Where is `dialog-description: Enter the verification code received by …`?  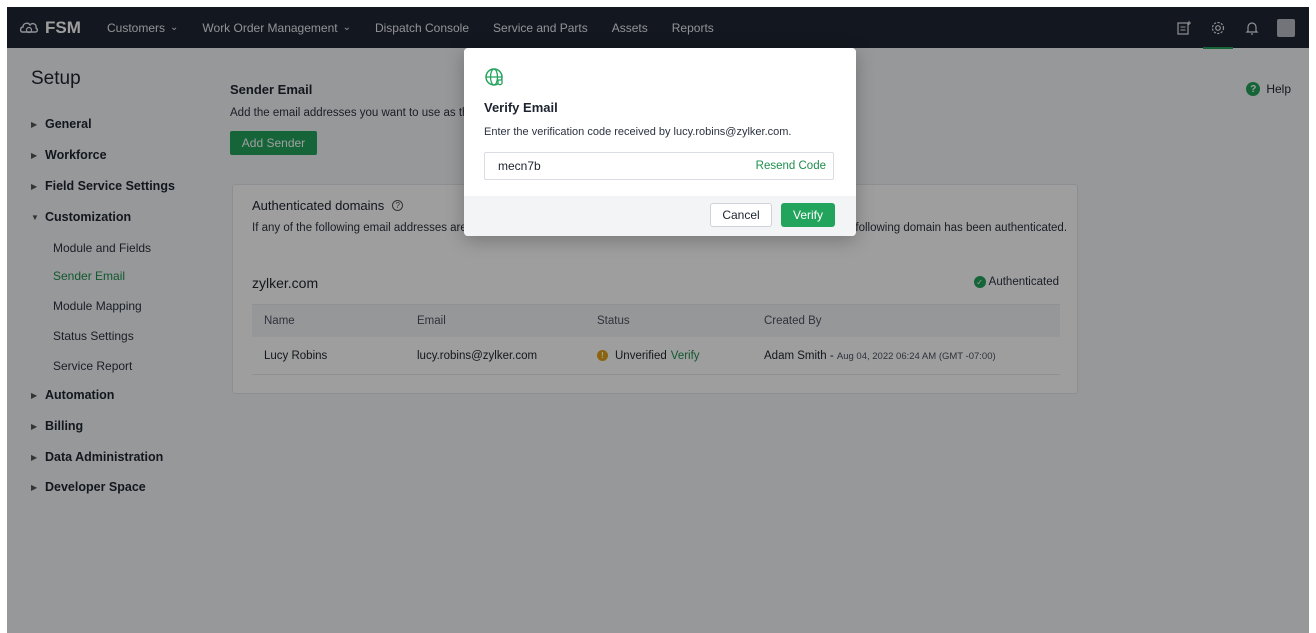
dialog-description: Enter the verification code received by … is located at coordinates (638, 132).